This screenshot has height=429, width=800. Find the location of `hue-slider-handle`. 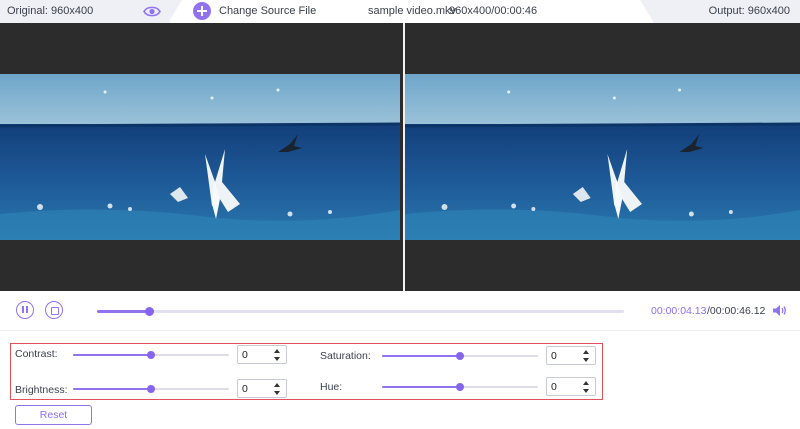

hue-slider-handle is located at coordinates (460, 387).